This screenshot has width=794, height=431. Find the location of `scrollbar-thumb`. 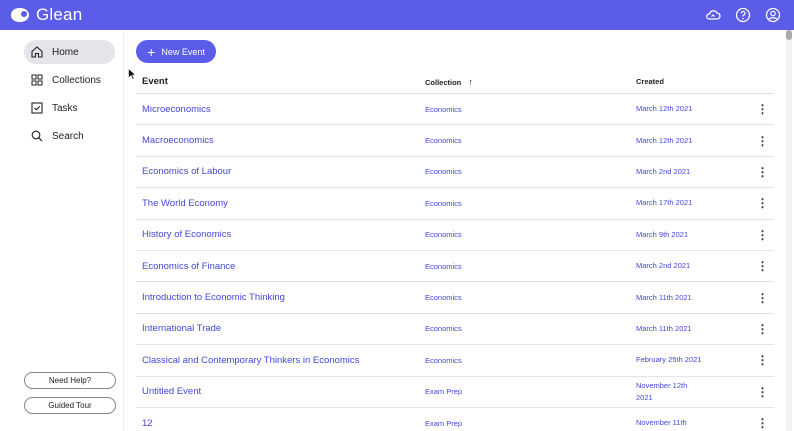

scrollbar-thumb is located at coordinates (789, 35).